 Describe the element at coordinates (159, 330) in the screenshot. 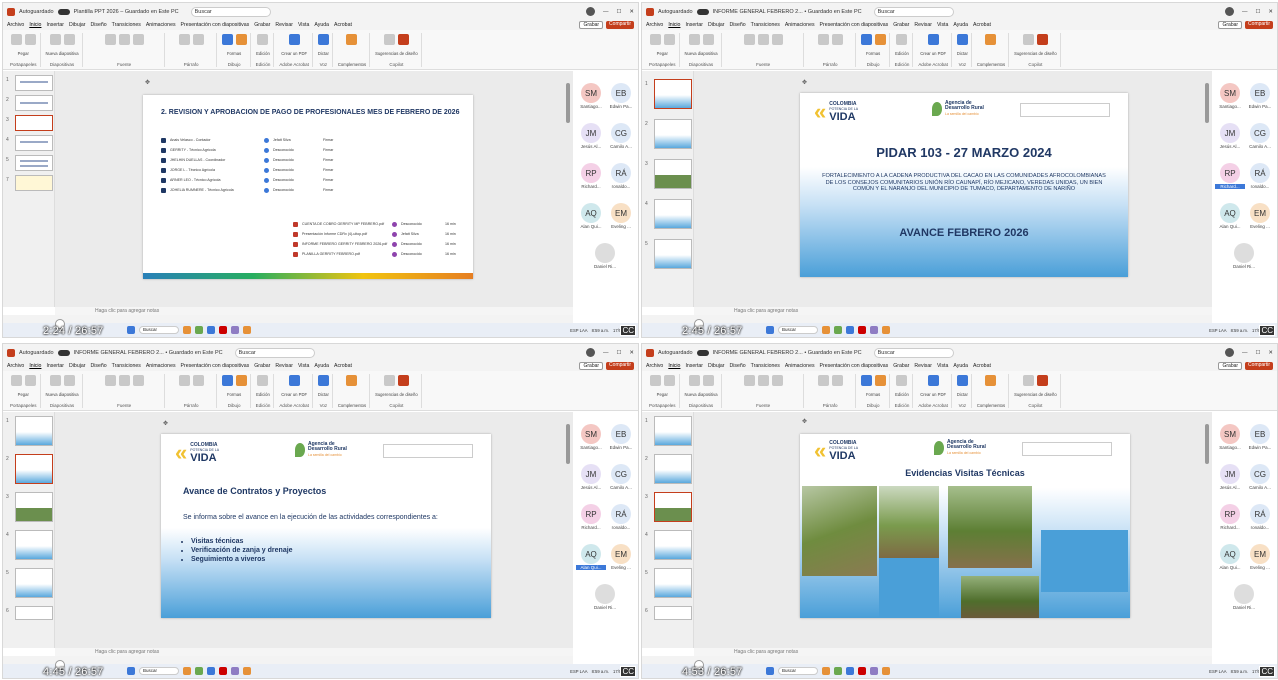

I see `taskbar-search: Buscar` at that location.